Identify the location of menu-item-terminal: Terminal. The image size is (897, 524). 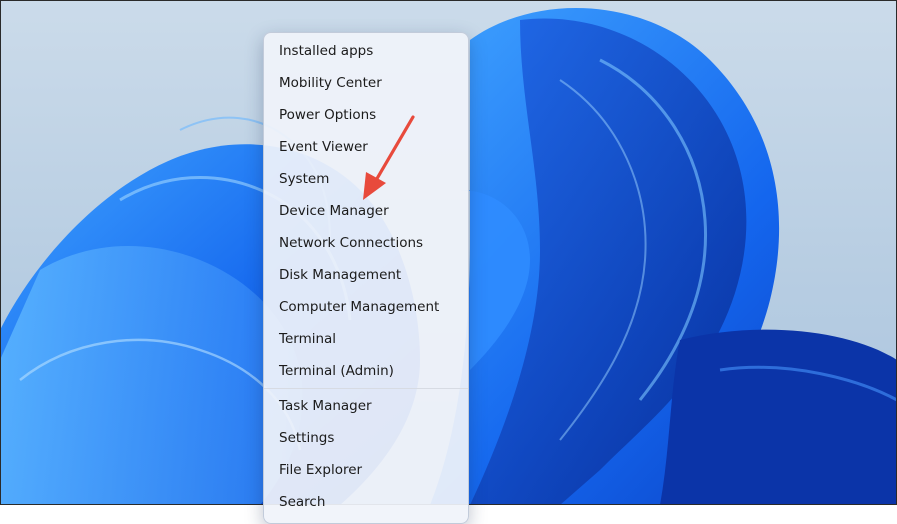
(366, 339).